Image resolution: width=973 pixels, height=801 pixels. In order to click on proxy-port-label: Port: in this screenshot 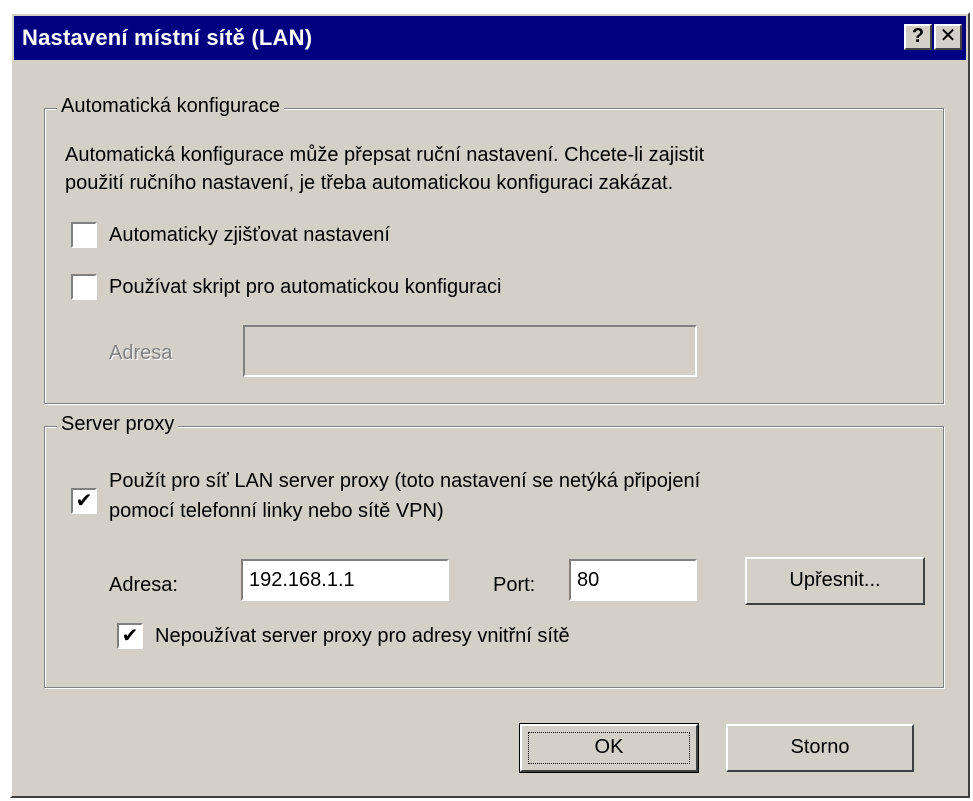, I will do `click(514, 585)`.